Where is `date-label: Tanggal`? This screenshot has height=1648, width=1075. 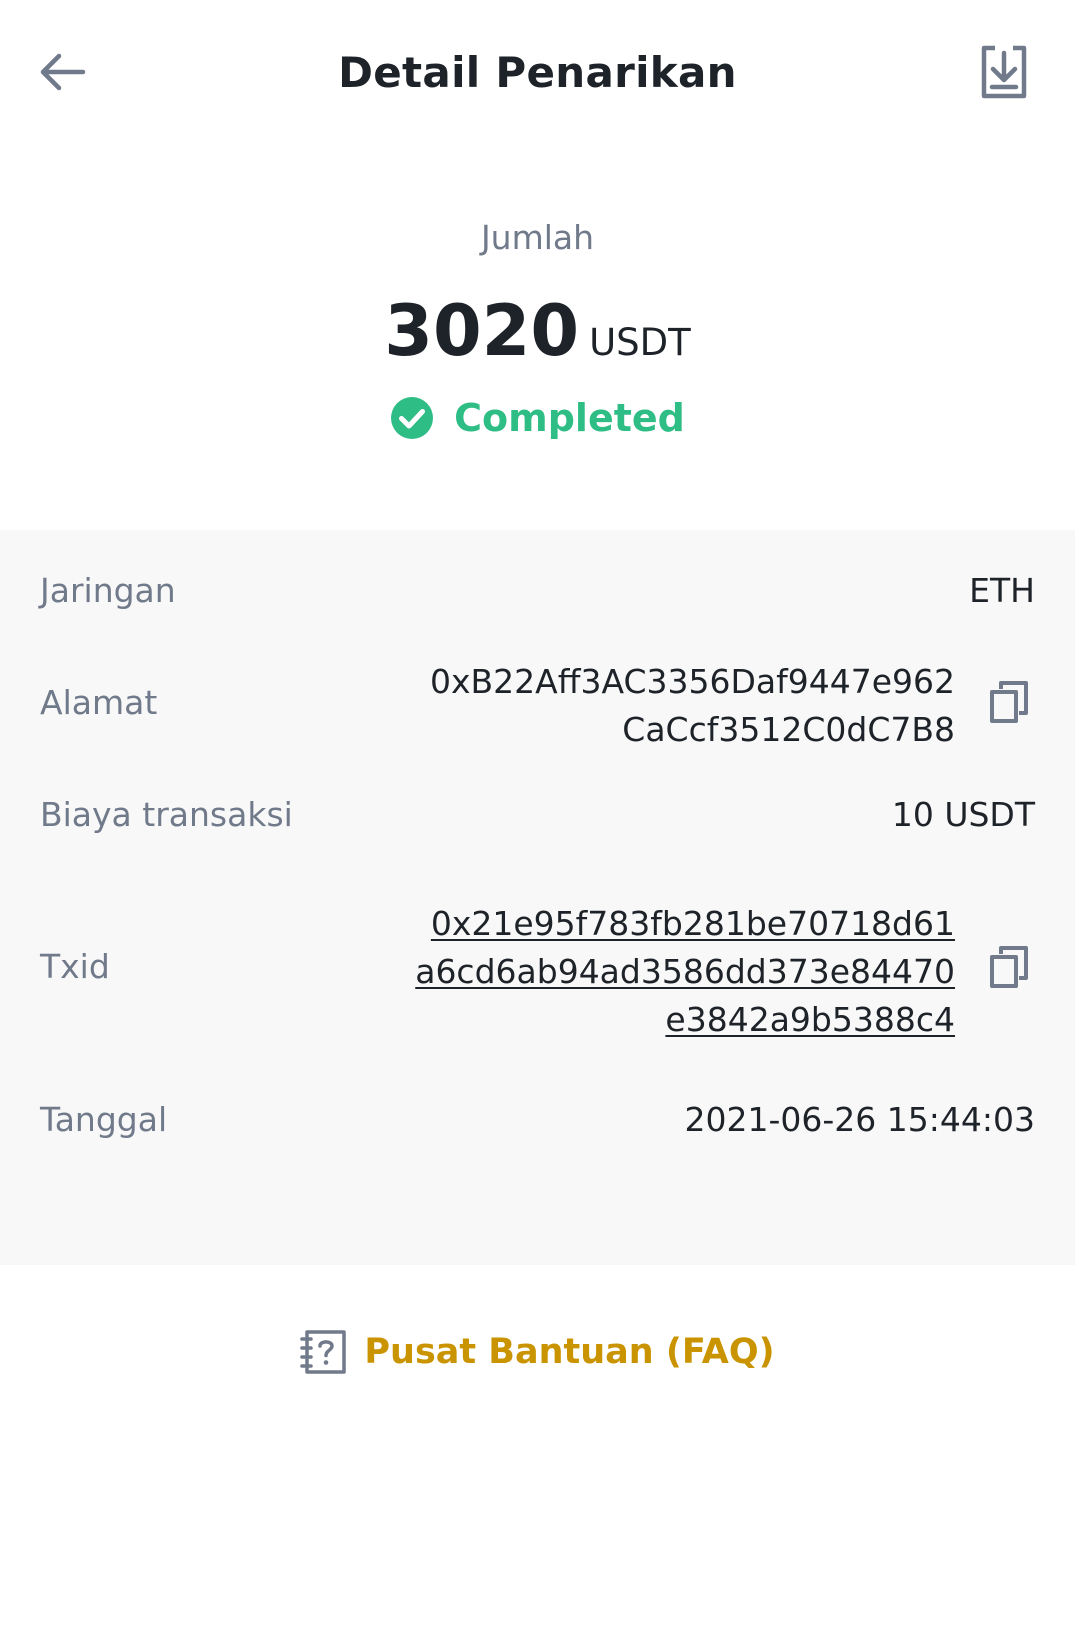
date-label: Tanggal is located at coordinates (104, 1119).